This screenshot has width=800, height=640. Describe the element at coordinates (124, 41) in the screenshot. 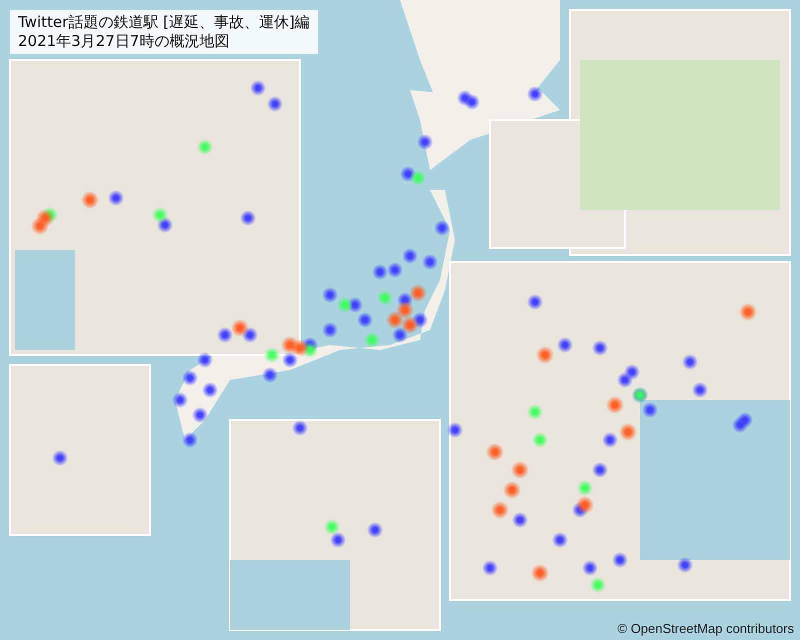

I see `map-title: 2021年3月27日7時の概況地図` at that location.